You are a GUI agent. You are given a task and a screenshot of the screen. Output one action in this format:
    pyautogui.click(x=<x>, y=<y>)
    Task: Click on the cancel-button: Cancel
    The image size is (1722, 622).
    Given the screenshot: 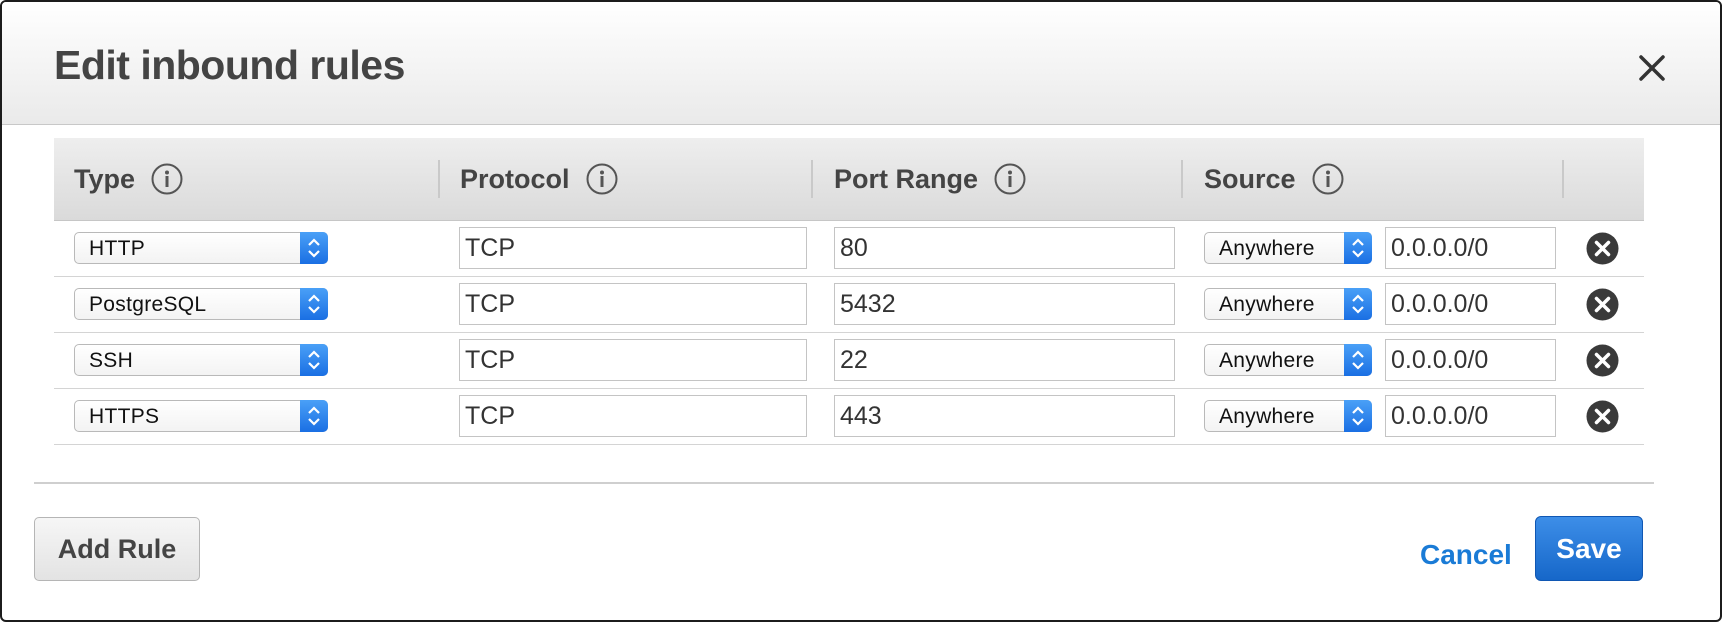 What is the action you would take?
    pyautogui.click(x=1466, y=555)
    